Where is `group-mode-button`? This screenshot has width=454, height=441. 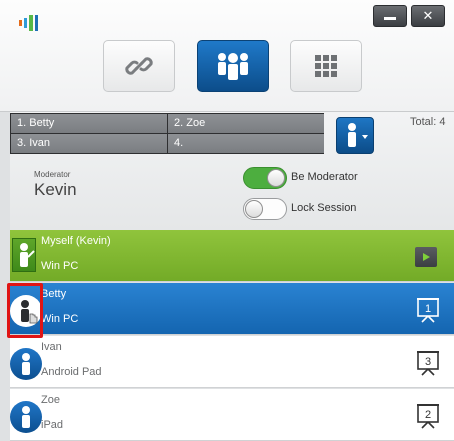 group-mode-button is located at coordinates (233, 66).